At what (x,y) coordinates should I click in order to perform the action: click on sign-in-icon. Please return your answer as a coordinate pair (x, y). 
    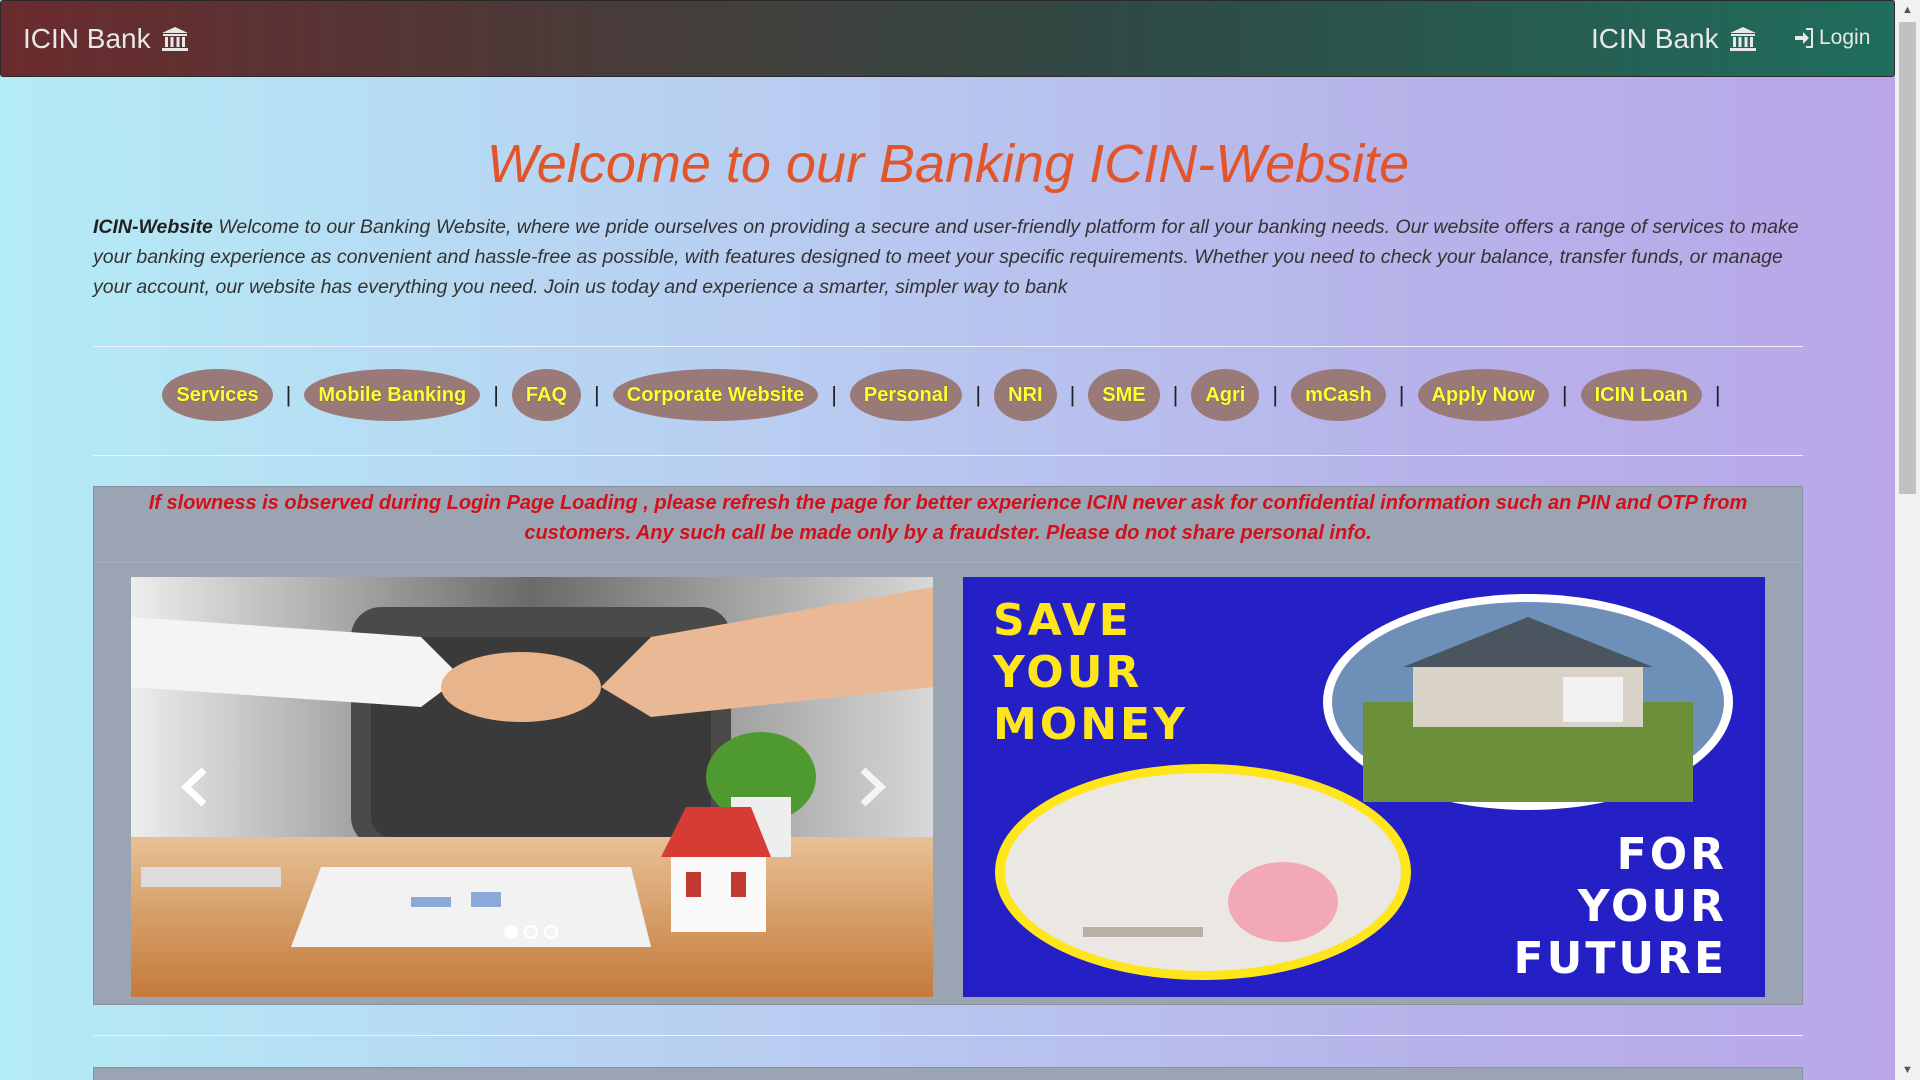
    Looking at the image, I should click on (1804, 38).